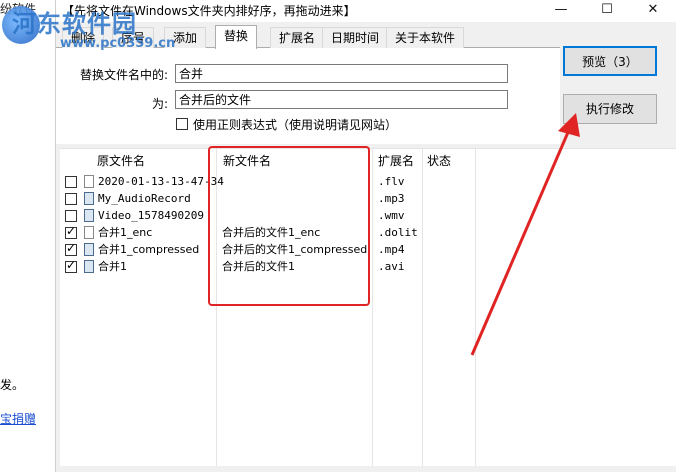 Image resolution: width=676 pixels, height=473 pixels. I want to click on background-donate-link: 宝捐赠, so click(18, 418).